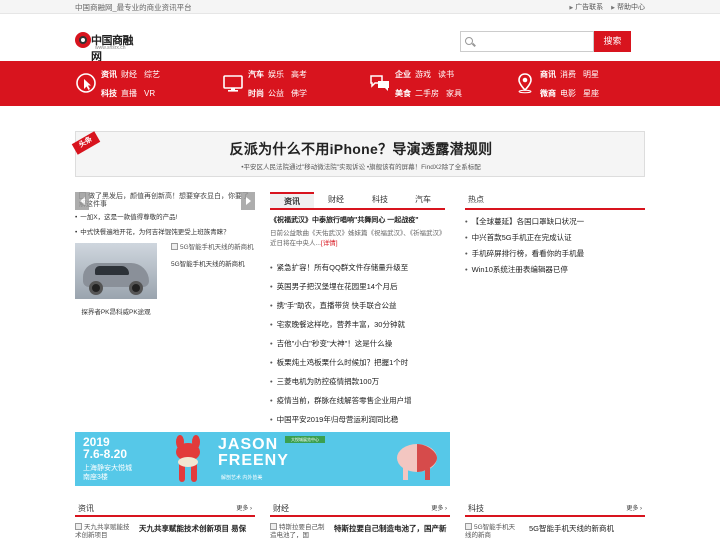 The width and height of the screenshot is (720, 540). Describe the element at coordinates (380, 200) in the screenshot. I see `tab-tech: 科技` at that location.